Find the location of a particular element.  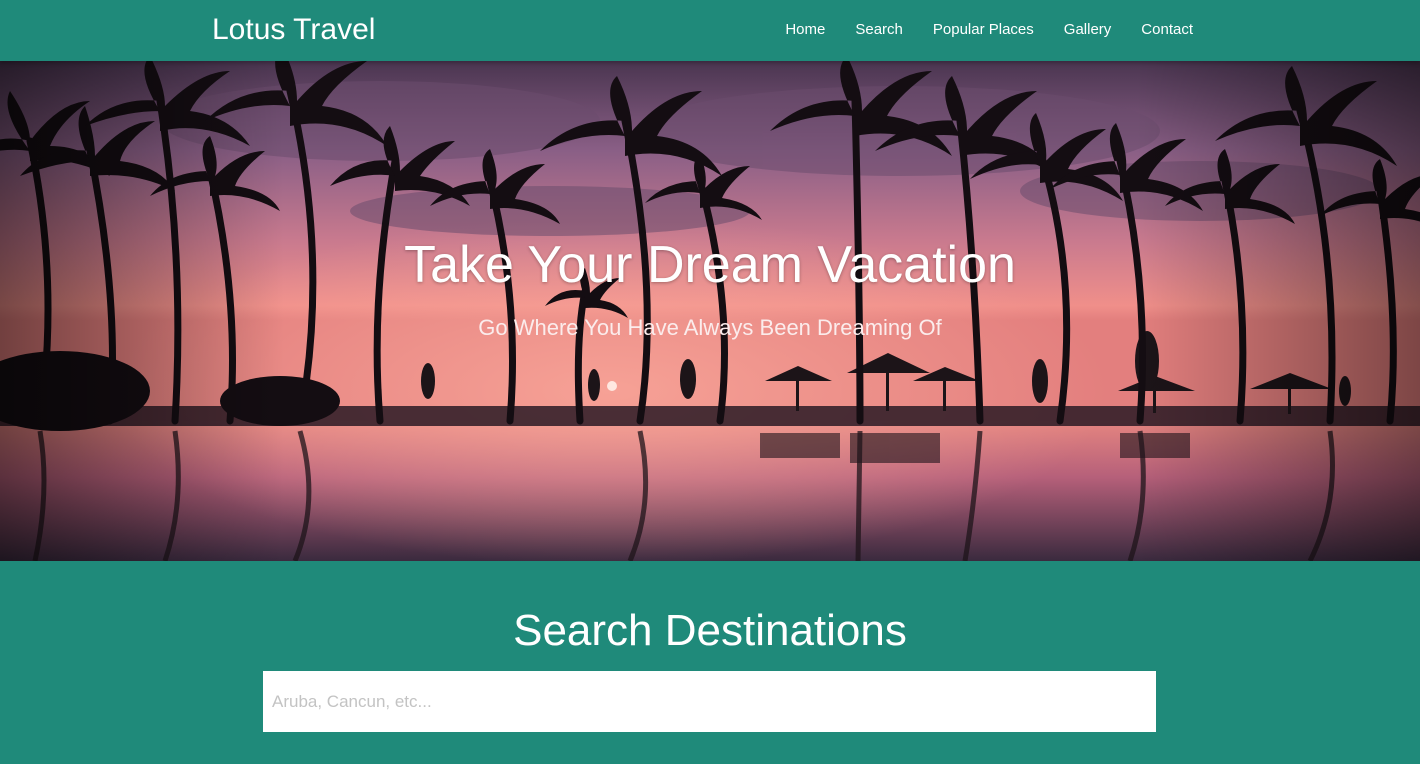

destination-search-input is located at coordinates (709, 701).